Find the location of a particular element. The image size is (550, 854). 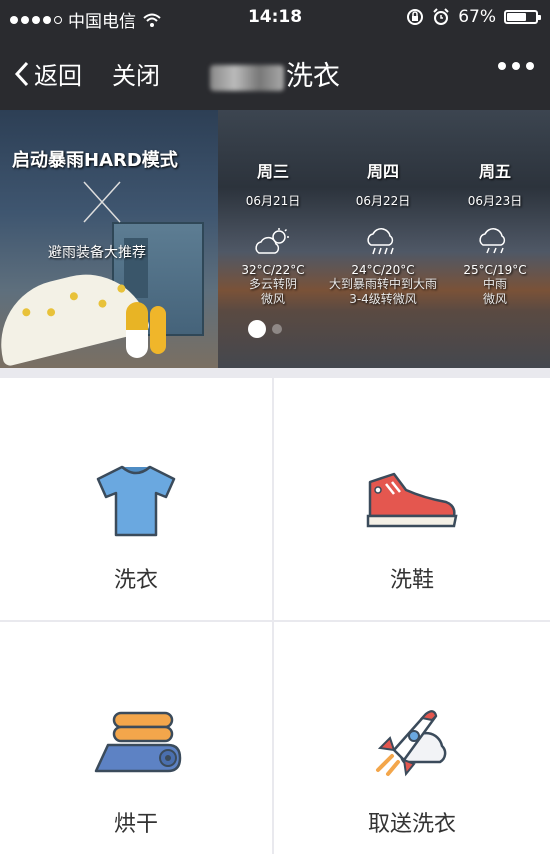

rain-icon is located at coordinates (492, 241).